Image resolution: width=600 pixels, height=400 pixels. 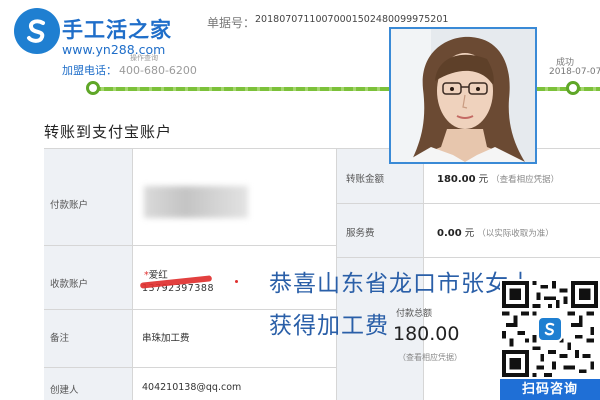 I want to click on page-title: 转账到支付宝账户, so click(x=108, y=132).